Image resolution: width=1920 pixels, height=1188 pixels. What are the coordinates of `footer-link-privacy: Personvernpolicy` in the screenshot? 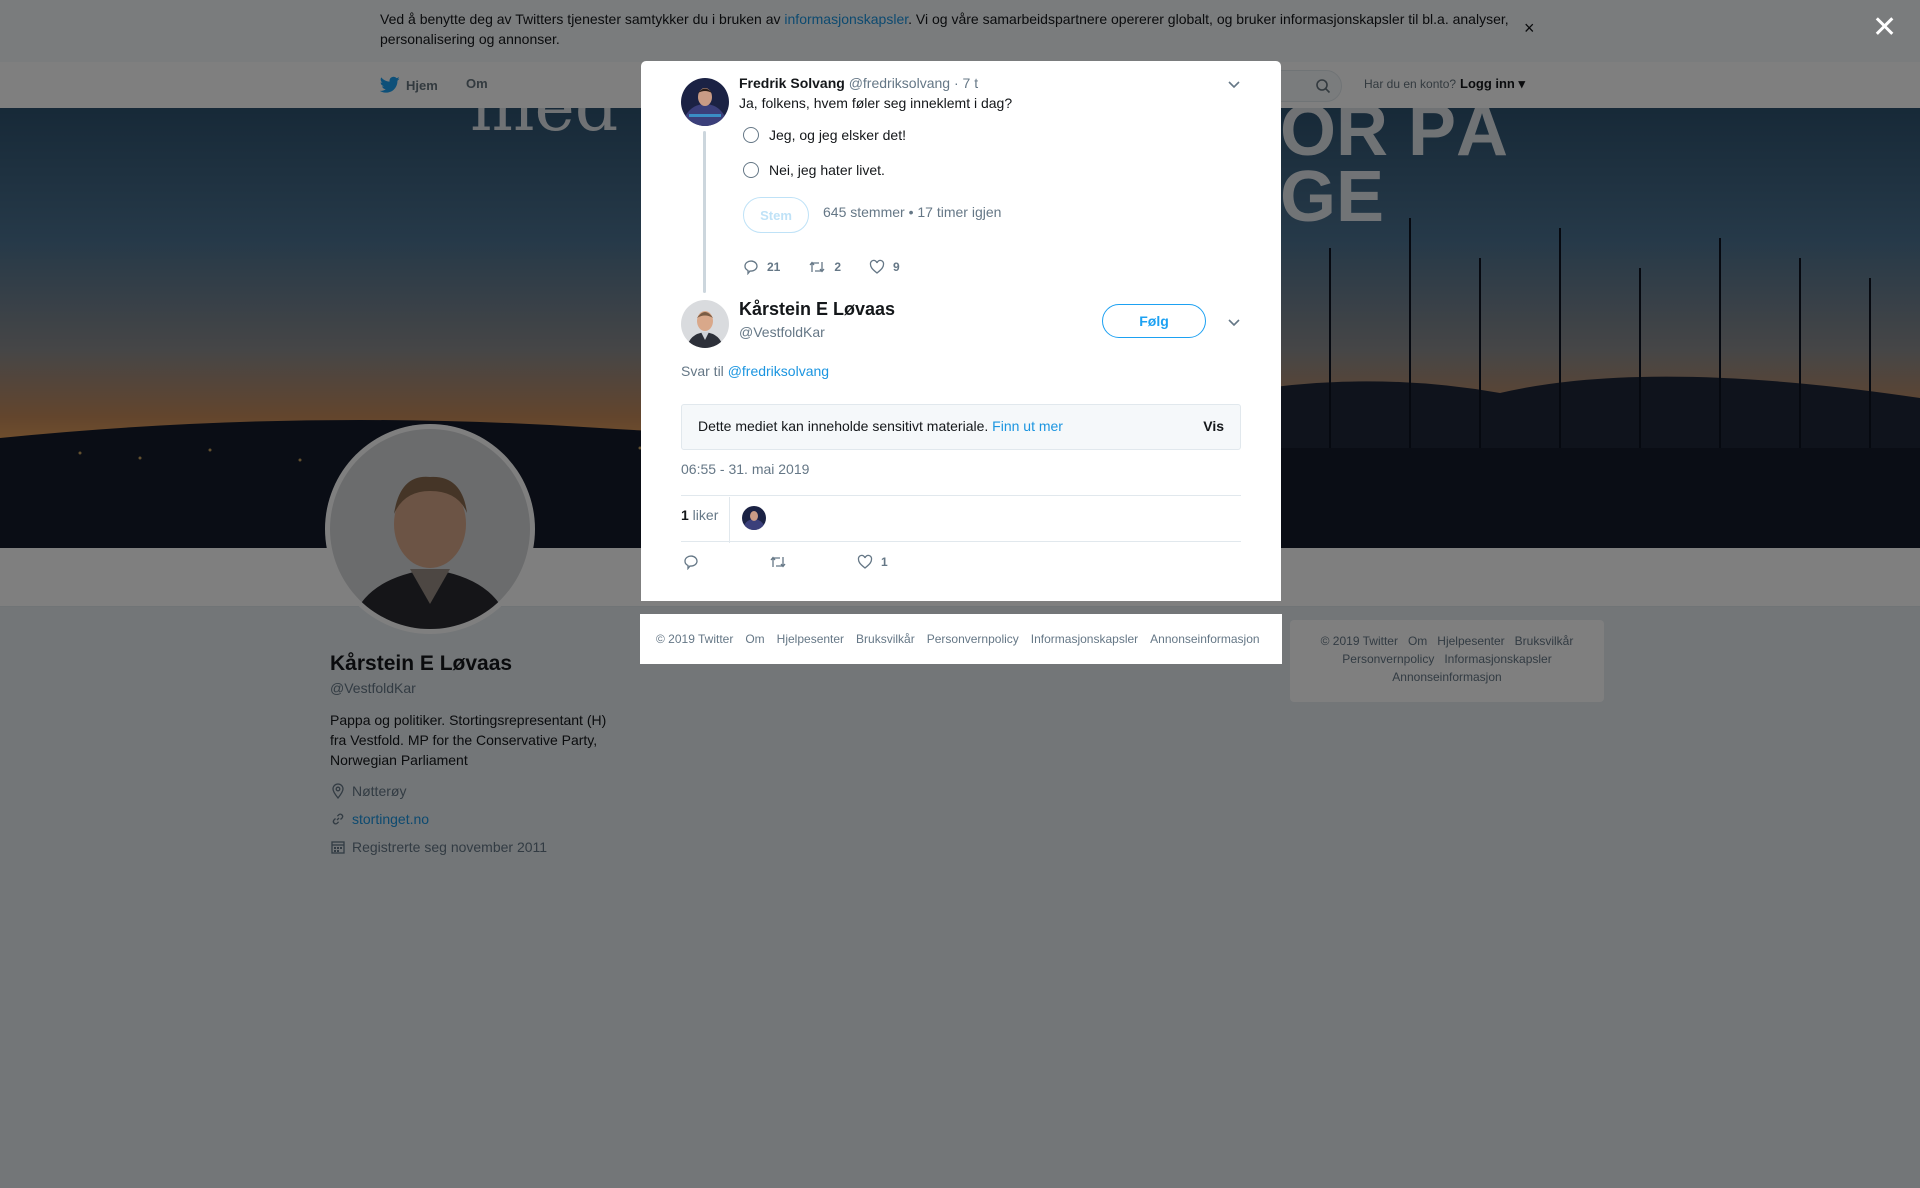 It's located at (973, 639).